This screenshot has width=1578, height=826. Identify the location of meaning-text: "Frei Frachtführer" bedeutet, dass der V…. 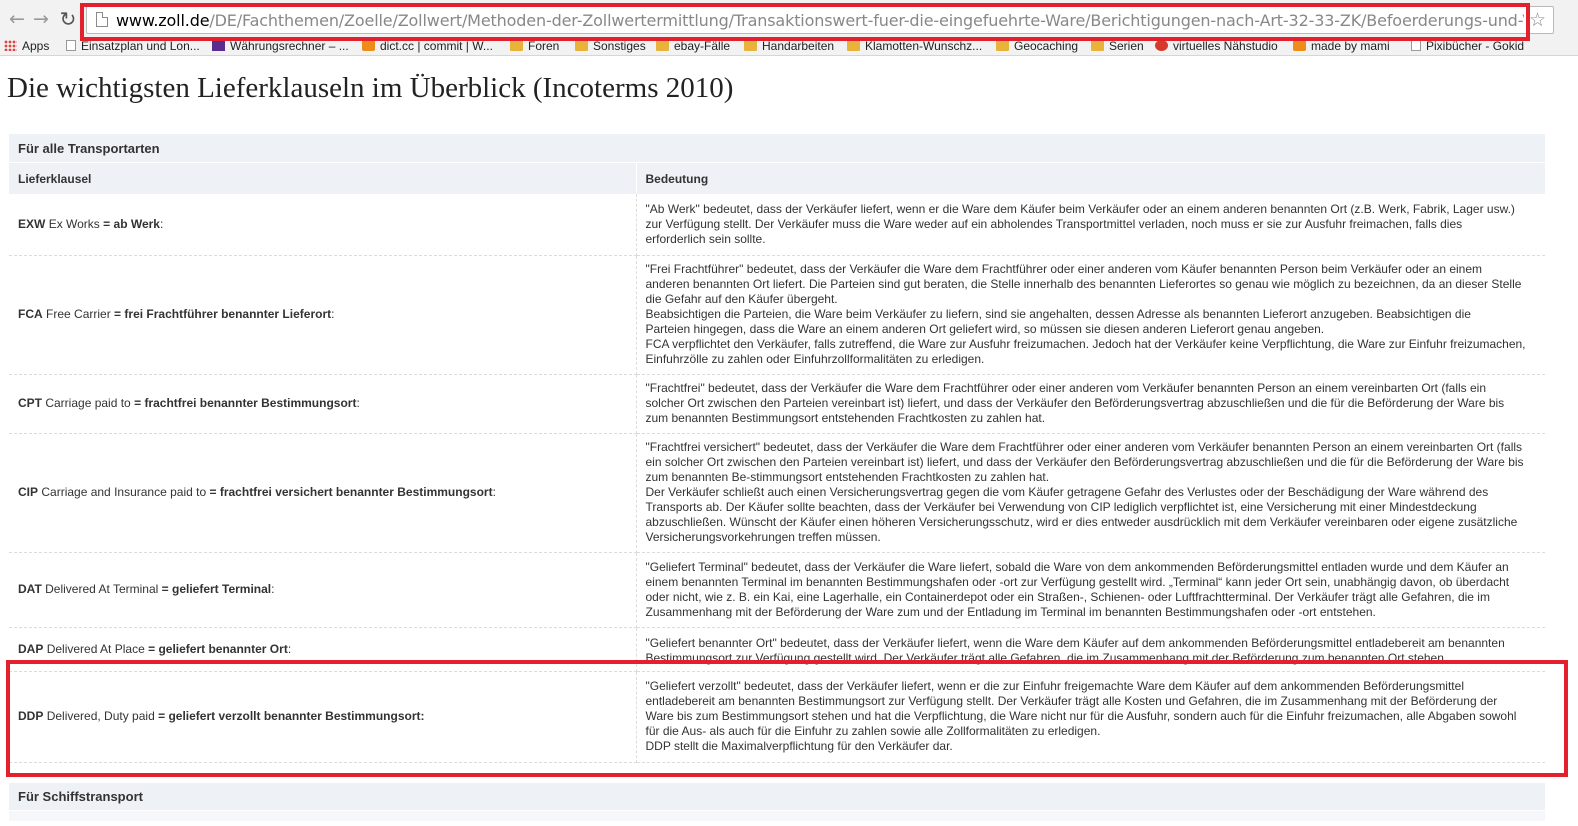
(1085, 314).